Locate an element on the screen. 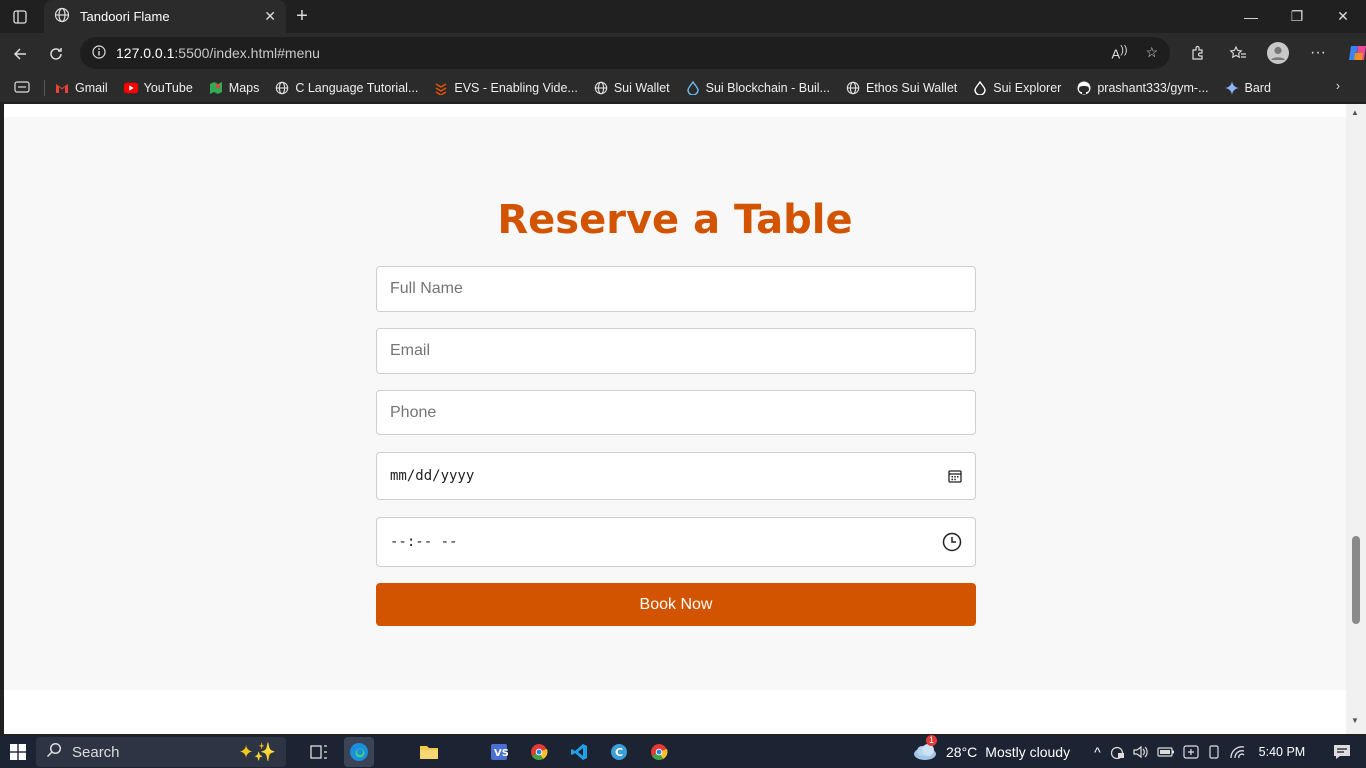  bookmark-item: Sui Explorer is located at coordinates (1017, 88).